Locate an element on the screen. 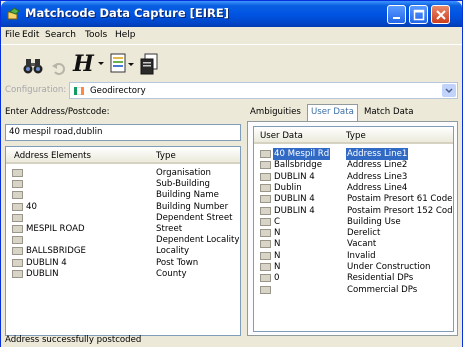  table-row: DUBLIN 4 Postaim Presort 152 Code is located at coordinates (353, 211).